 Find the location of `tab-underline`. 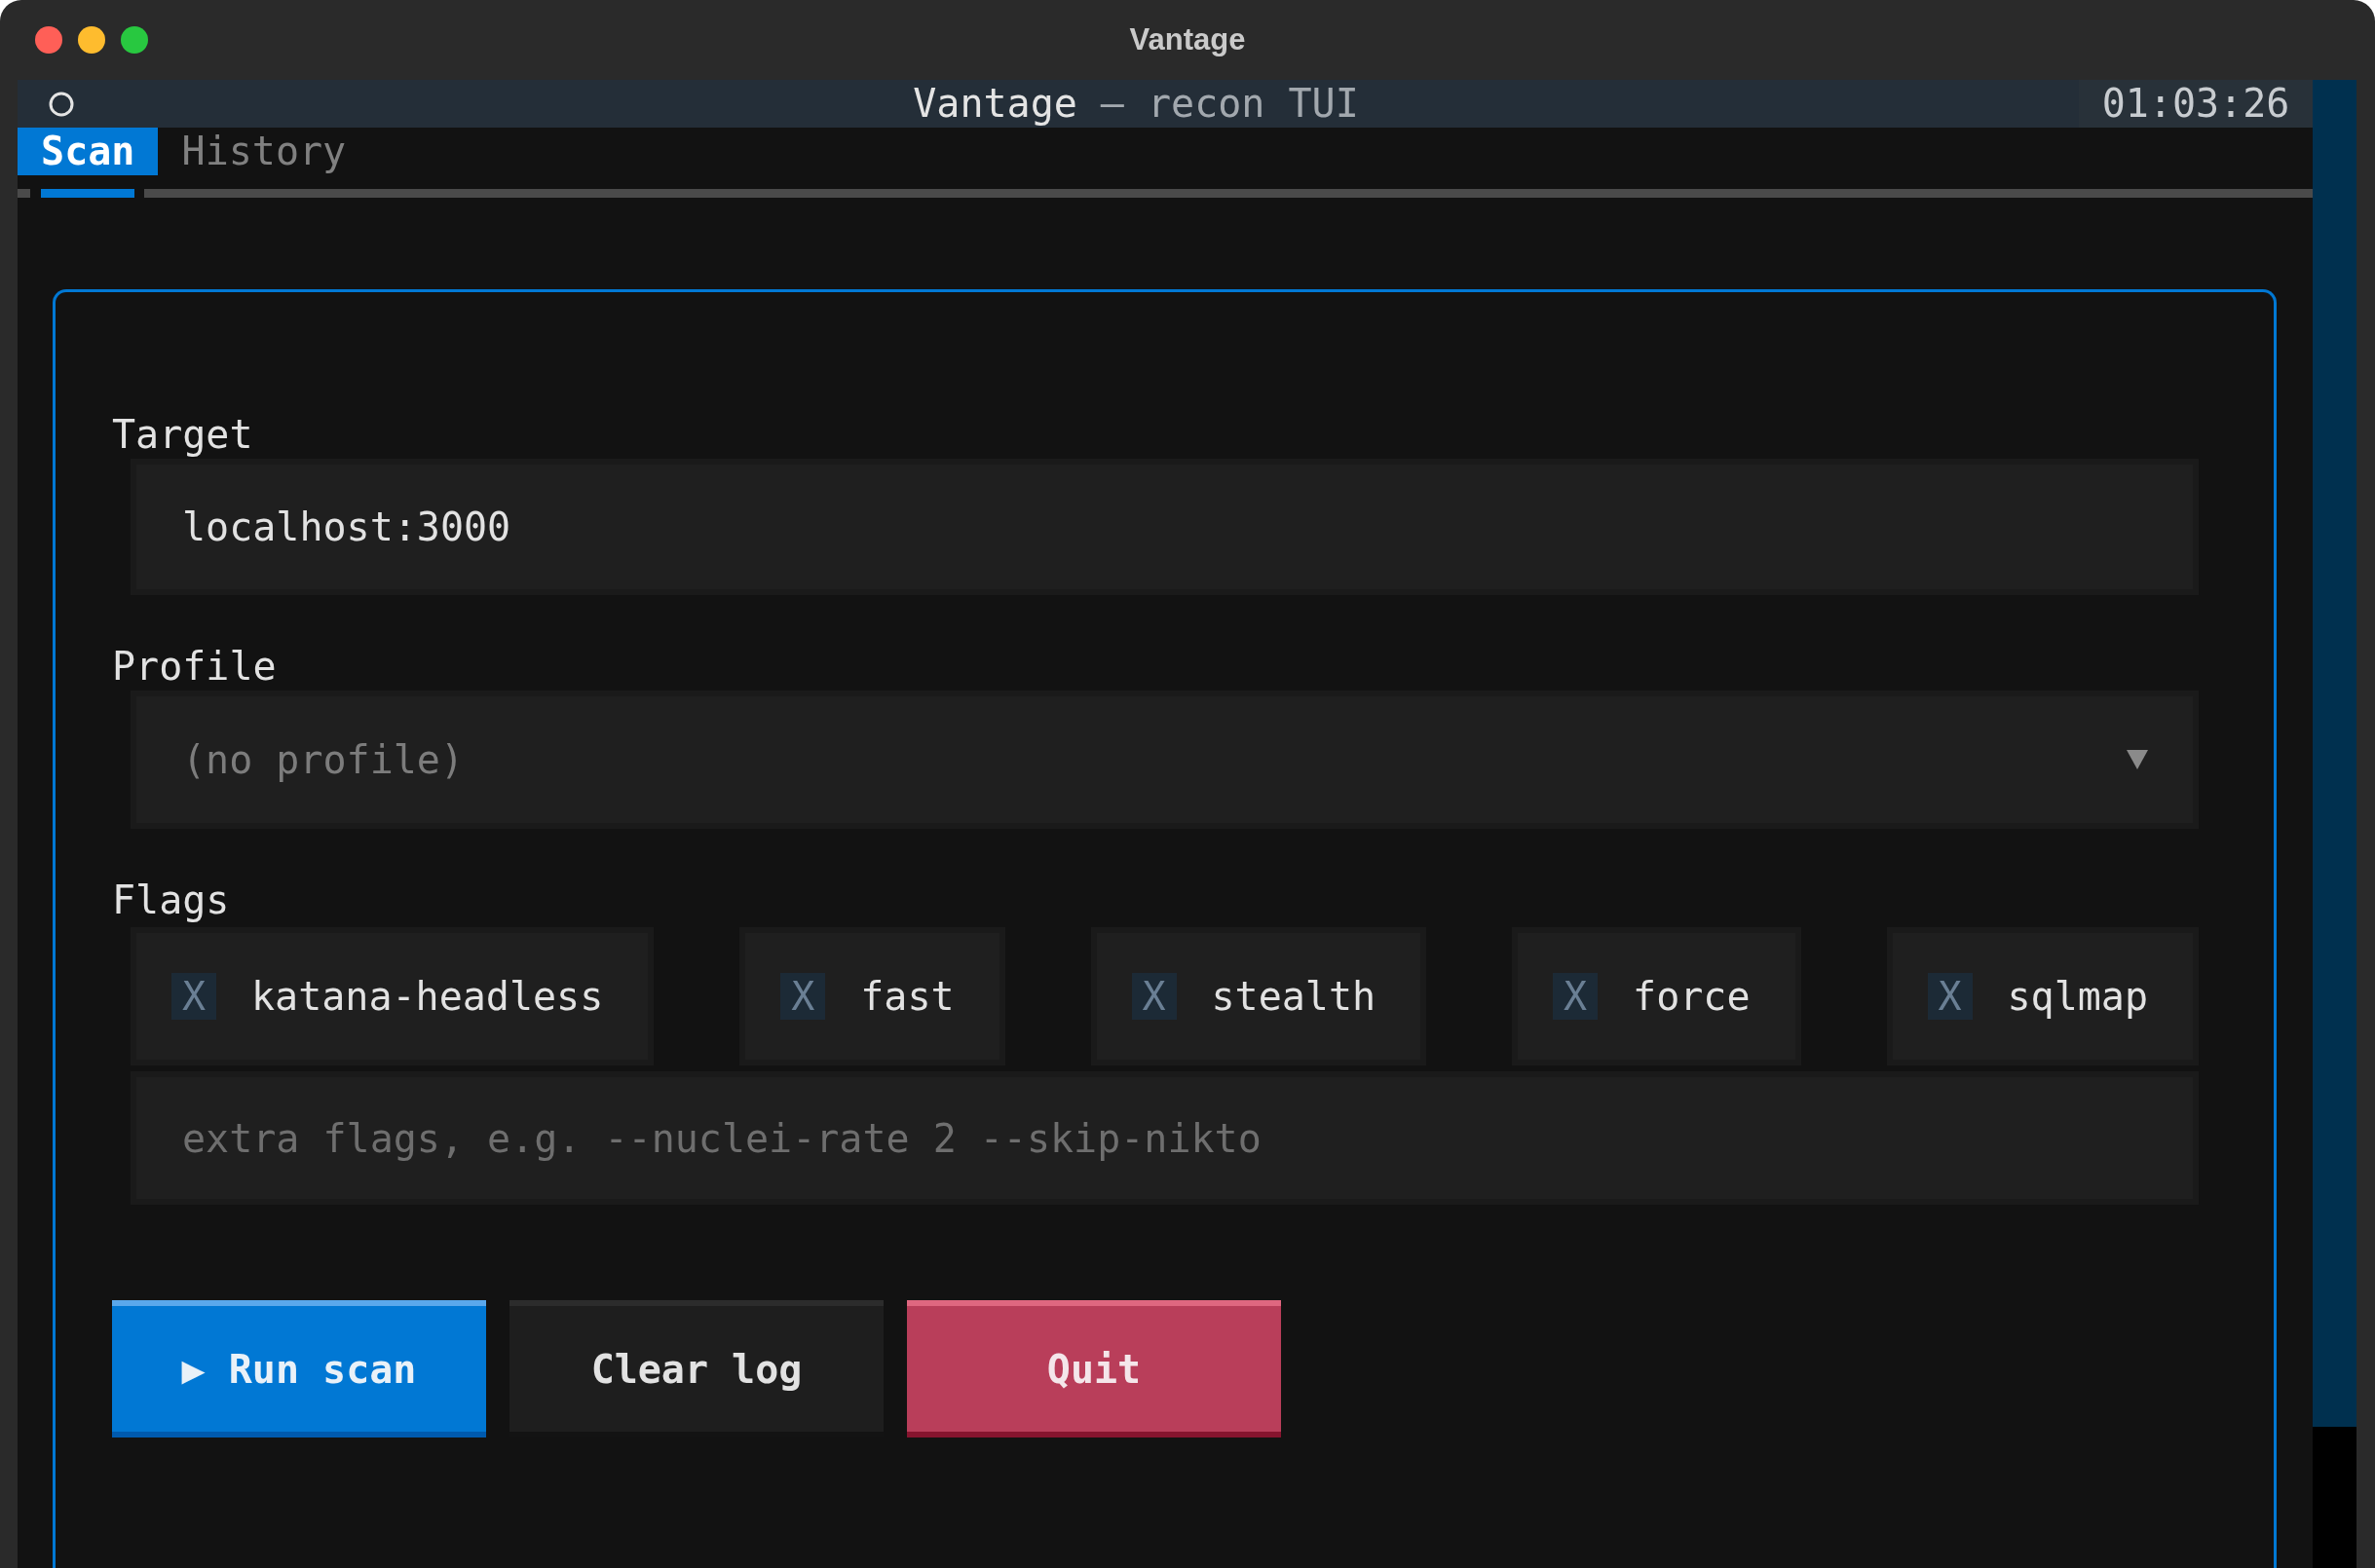

tab-underline is located at coordinates (24, 193).